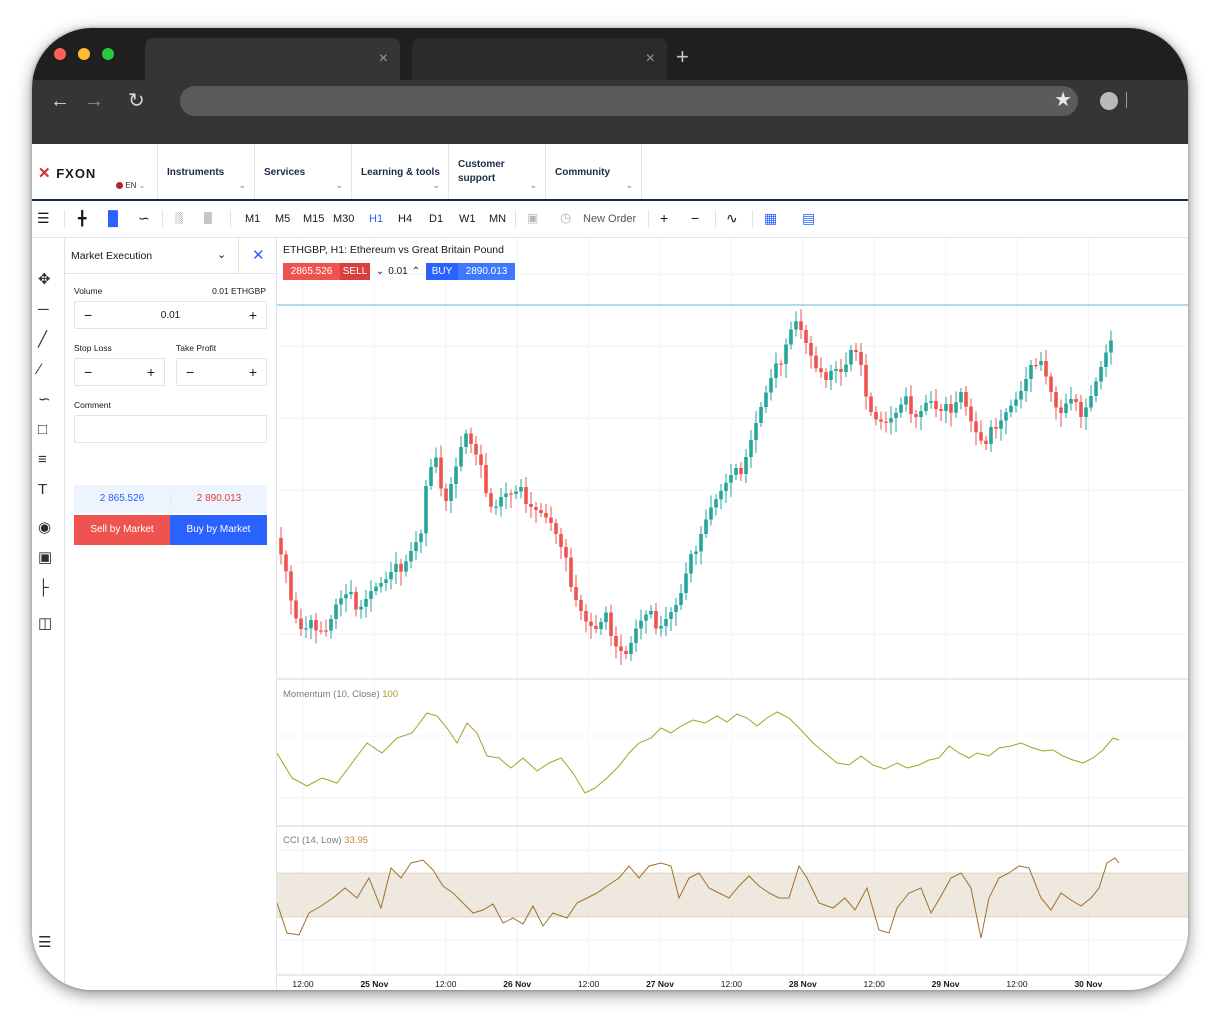 Image resolution: width=1216 pixels, height=1020 pixels. Describe the element at coordinates (695, 218) in the screenshot. I see `zoom-out-button: −` at that location.